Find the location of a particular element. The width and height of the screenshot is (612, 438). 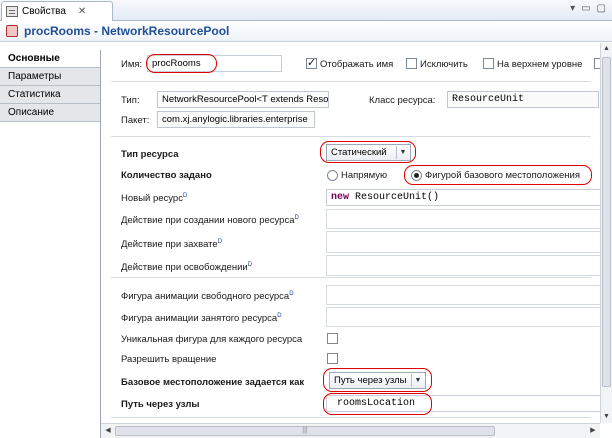

on-seize-label-text: Действие при захвате is located at coordinates (169, 244).